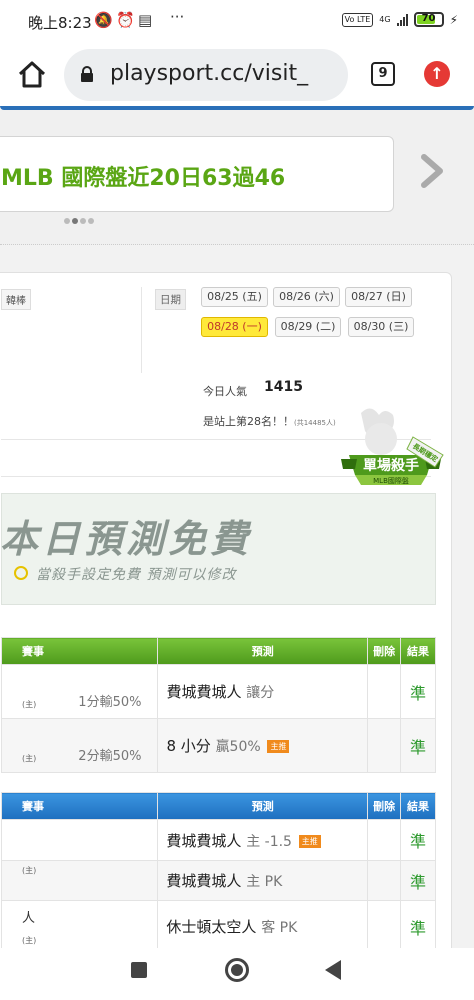 The image size is (474, 1000). I want to click on battery-icon: 70, so click(428, 19).